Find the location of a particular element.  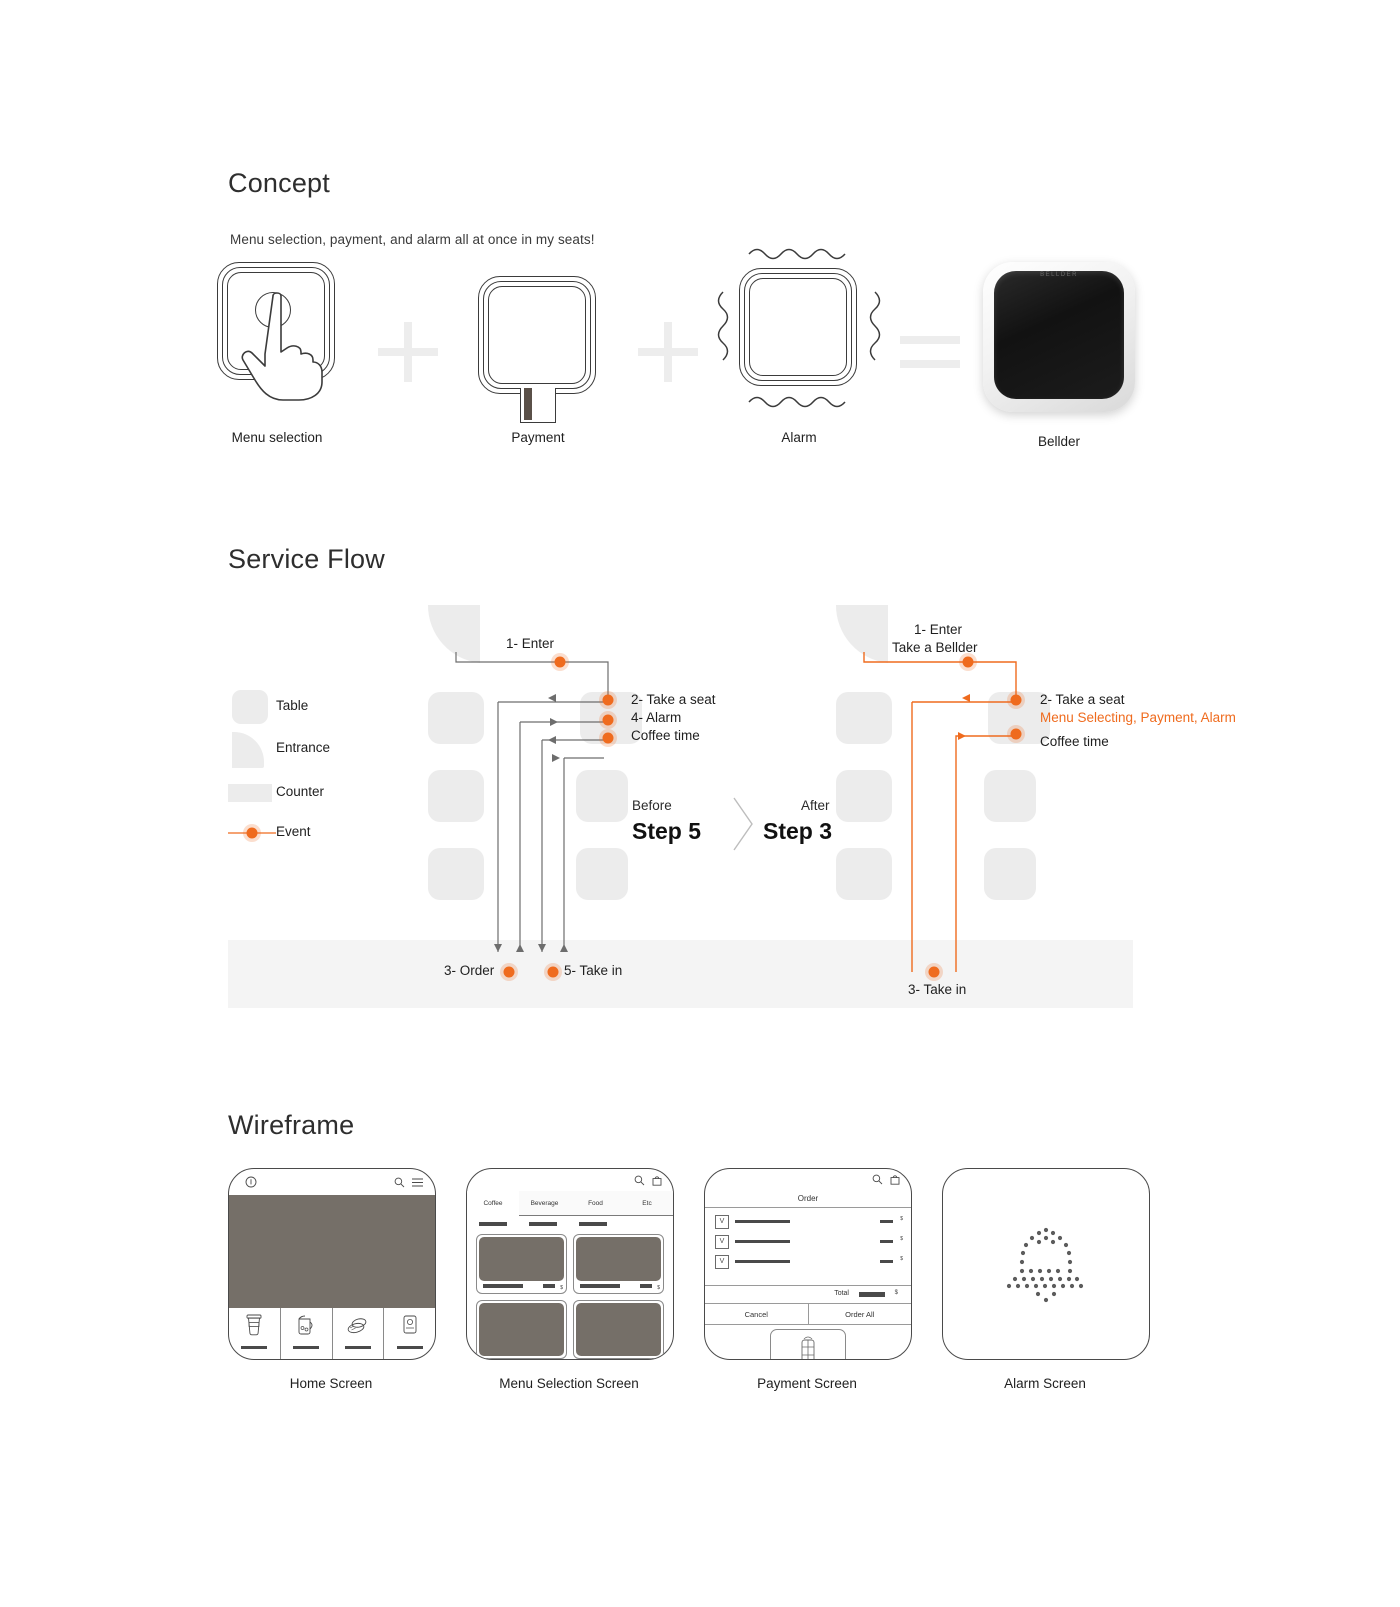

nav-item-etc is located at coordinates (409, 1333).